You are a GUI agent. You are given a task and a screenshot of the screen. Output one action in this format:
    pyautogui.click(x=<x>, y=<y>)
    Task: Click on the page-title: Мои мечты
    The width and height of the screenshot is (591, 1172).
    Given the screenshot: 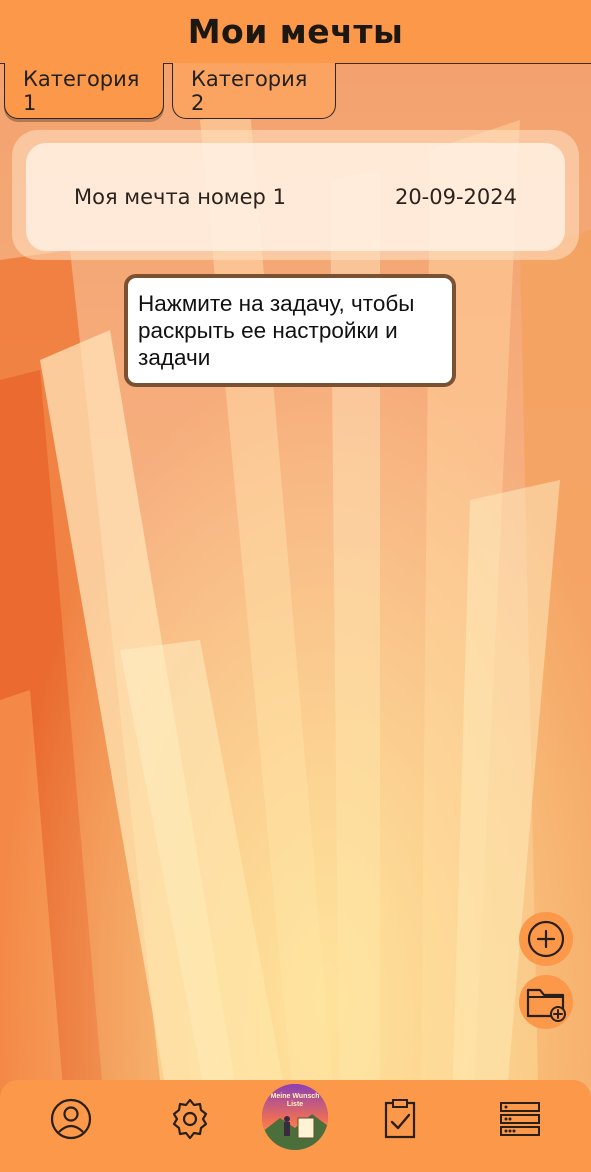 What is the action you would take?
    pyautogui.click(x=295, y=31)
    